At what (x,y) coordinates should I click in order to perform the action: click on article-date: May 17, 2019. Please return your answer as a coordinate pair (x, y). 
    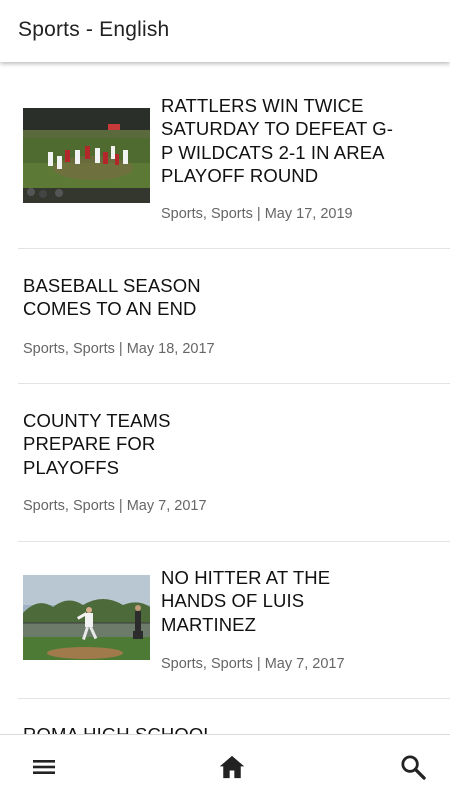
    Looking at the image, I should click on (308, 214).